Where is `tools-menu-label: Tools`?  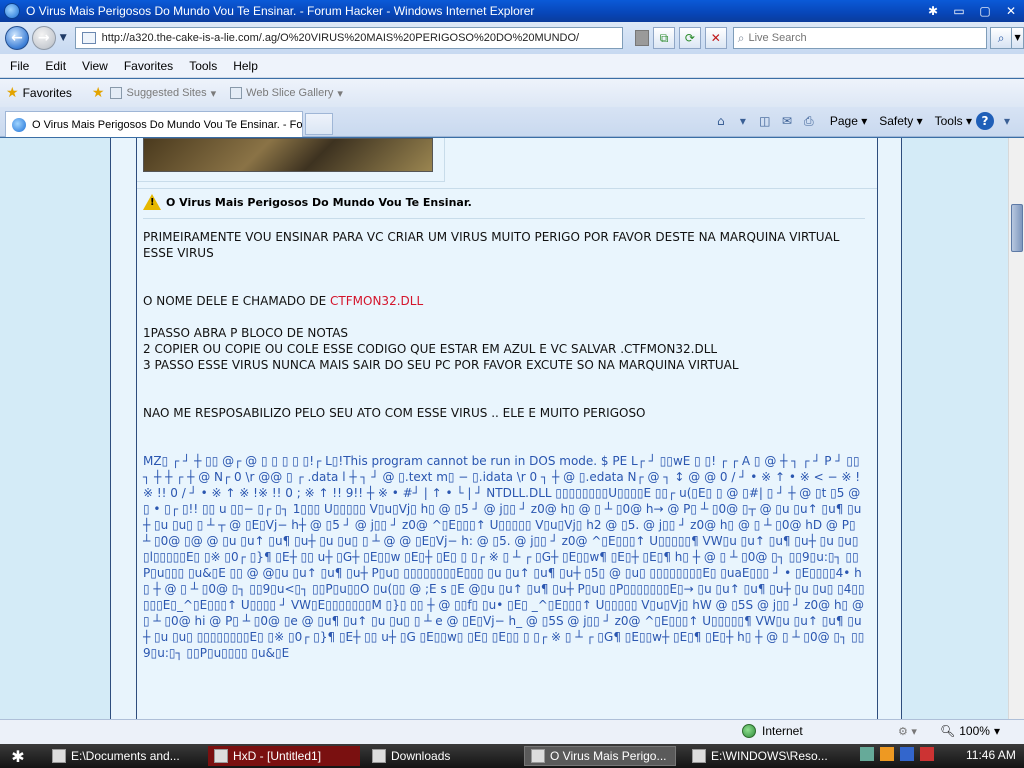
tools-menu-label: Tools is located at coordinates (948, 121).